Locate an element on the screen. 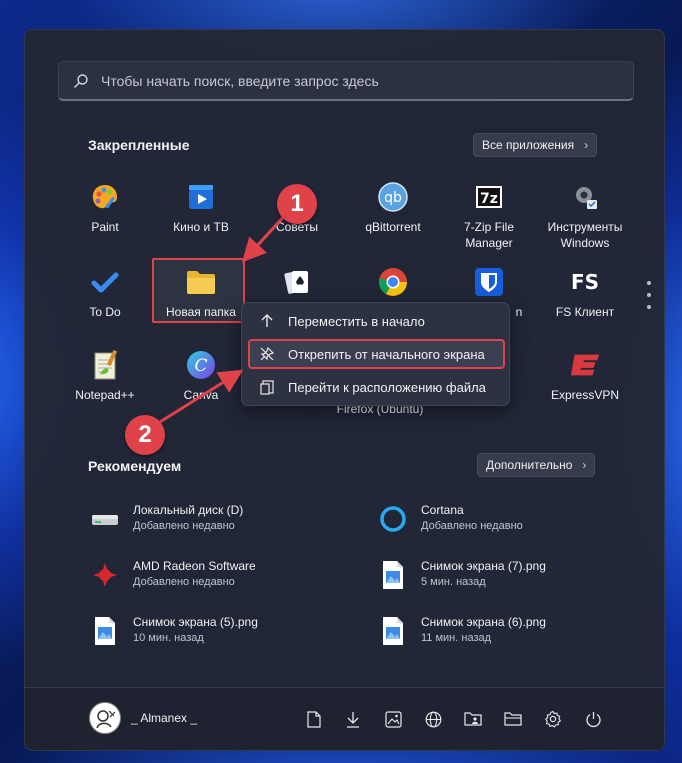 The height and width of the screenshot is (763, 682). user-folder-icon is located at coordinates (473, 719).